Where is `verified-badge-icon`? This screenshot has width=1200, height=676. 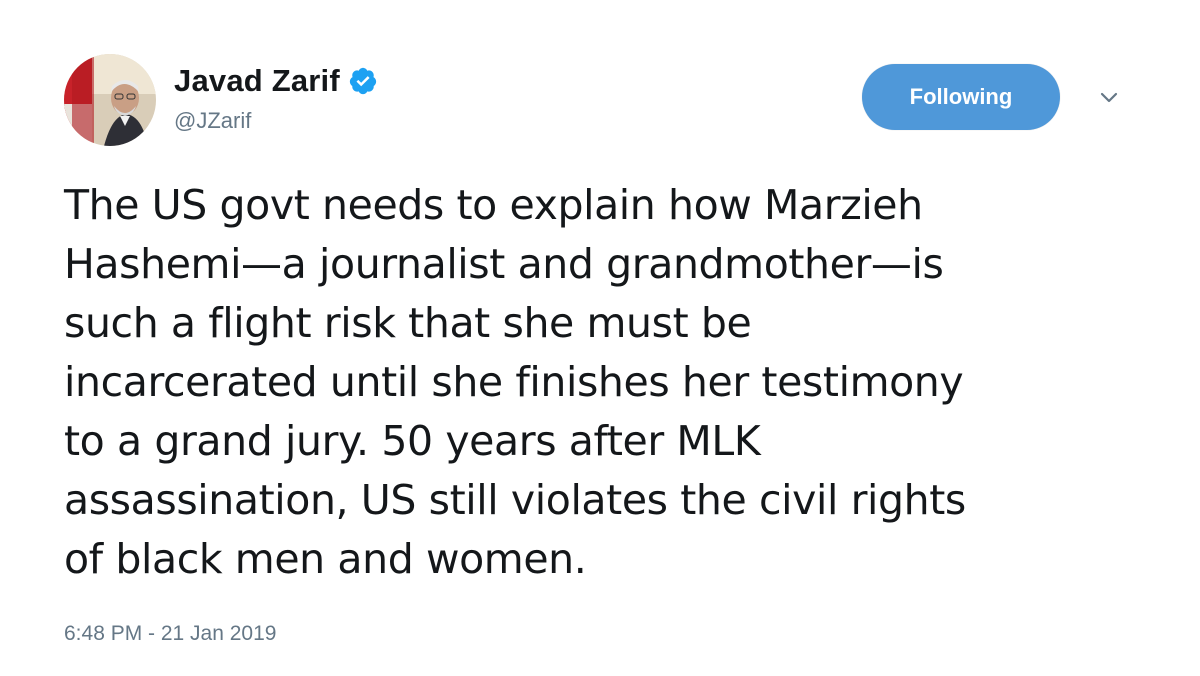 verified-badge-icon is located at coordinates (363, 81).